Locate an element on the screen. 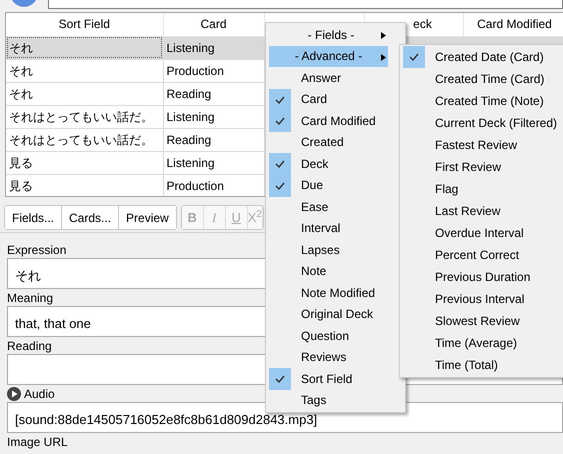  field-label: Audio is located at coordinates (39, 394).